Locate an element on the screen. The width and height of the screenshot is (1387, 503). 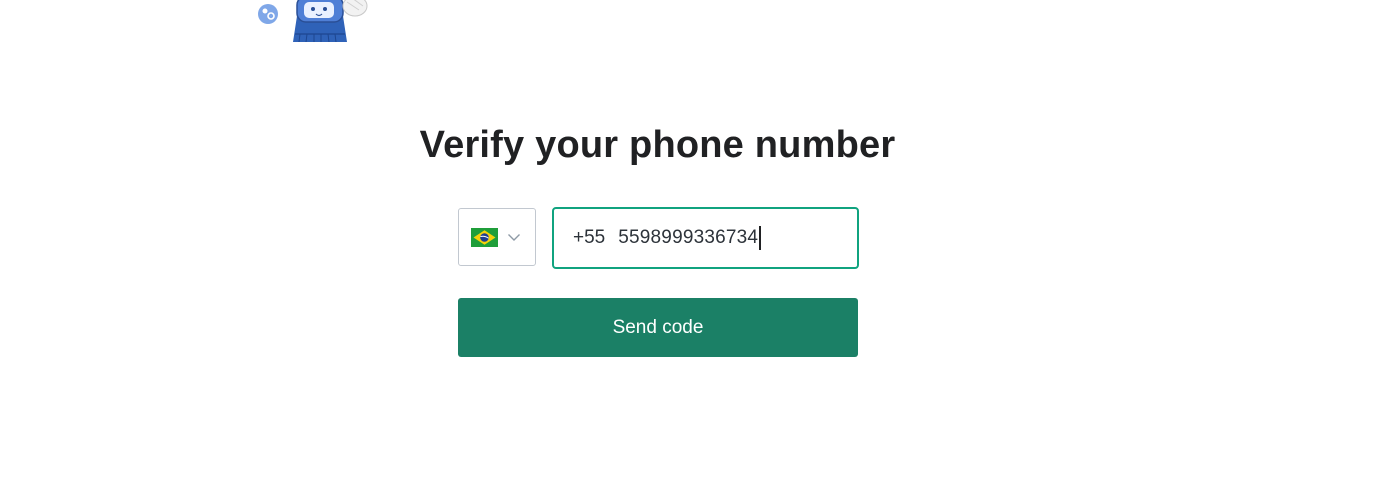
page-title: Verify your phone number is located at coordinates (657, 145).